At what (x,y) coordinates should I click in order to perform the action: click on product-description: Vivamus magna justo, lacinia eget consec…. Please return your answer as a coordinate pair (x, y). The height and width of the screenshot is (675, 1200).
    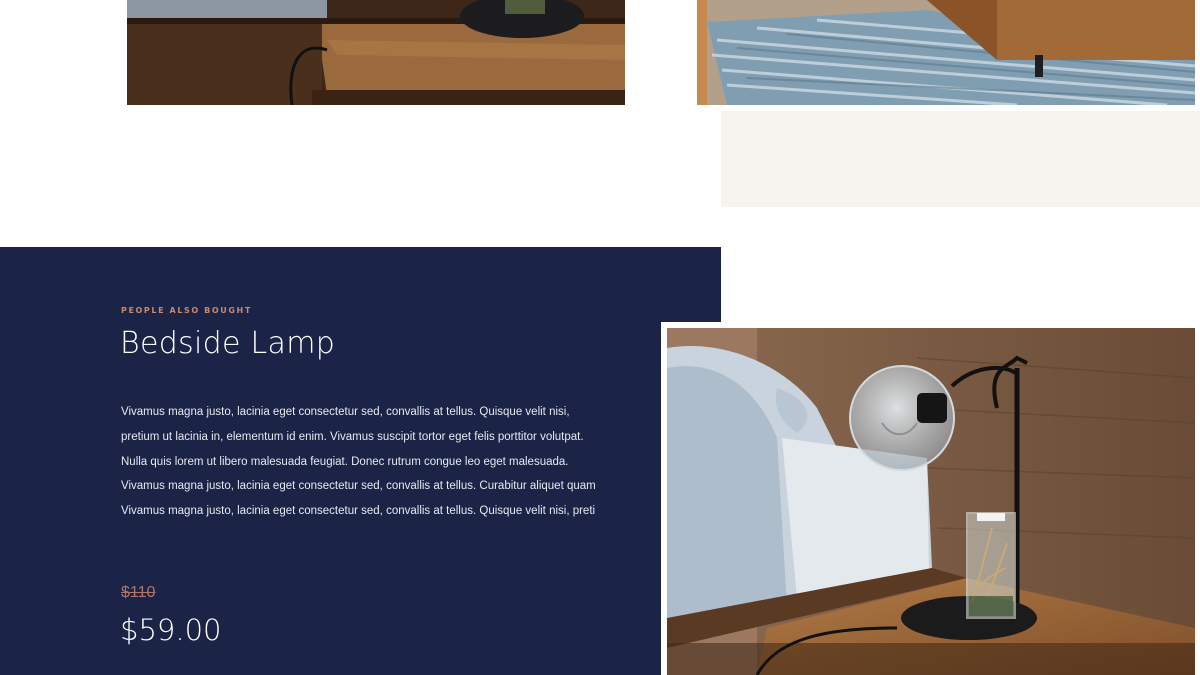
    Looking at the image, I should click on (358, 462).